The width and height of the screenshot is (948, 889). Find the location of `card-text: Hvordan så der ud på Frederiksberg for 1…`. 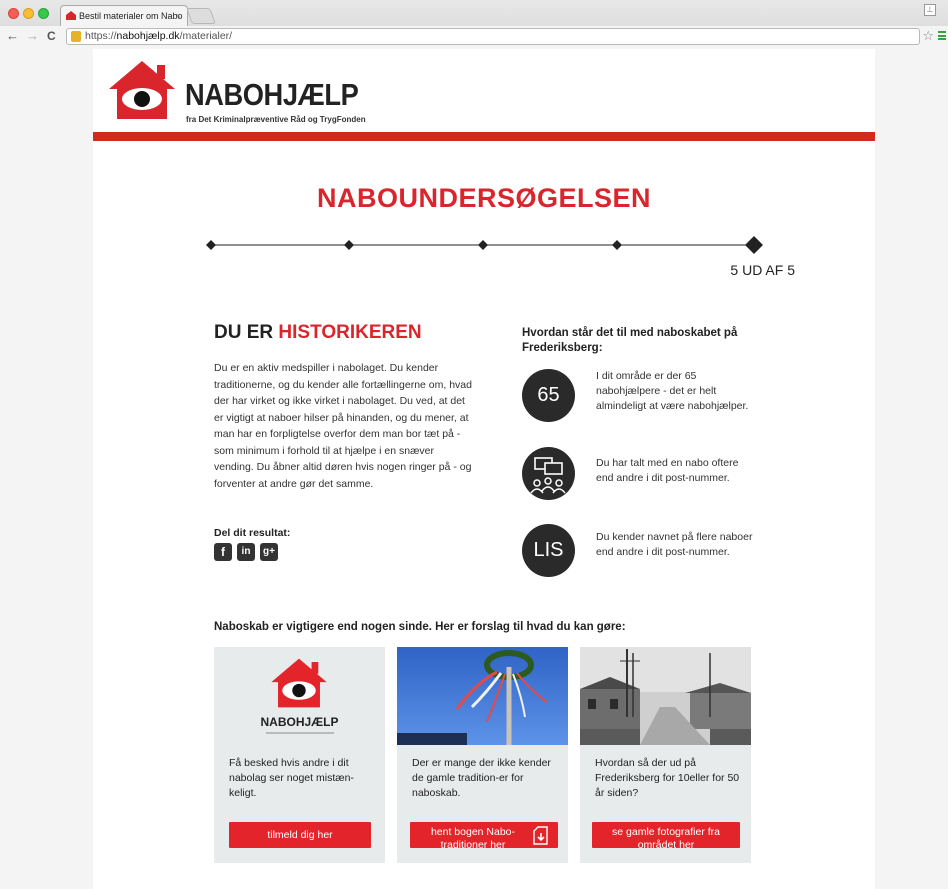

card-text: Hvordan så der ud på Frederiksberg for 1… is located at coordinates (667, 778).